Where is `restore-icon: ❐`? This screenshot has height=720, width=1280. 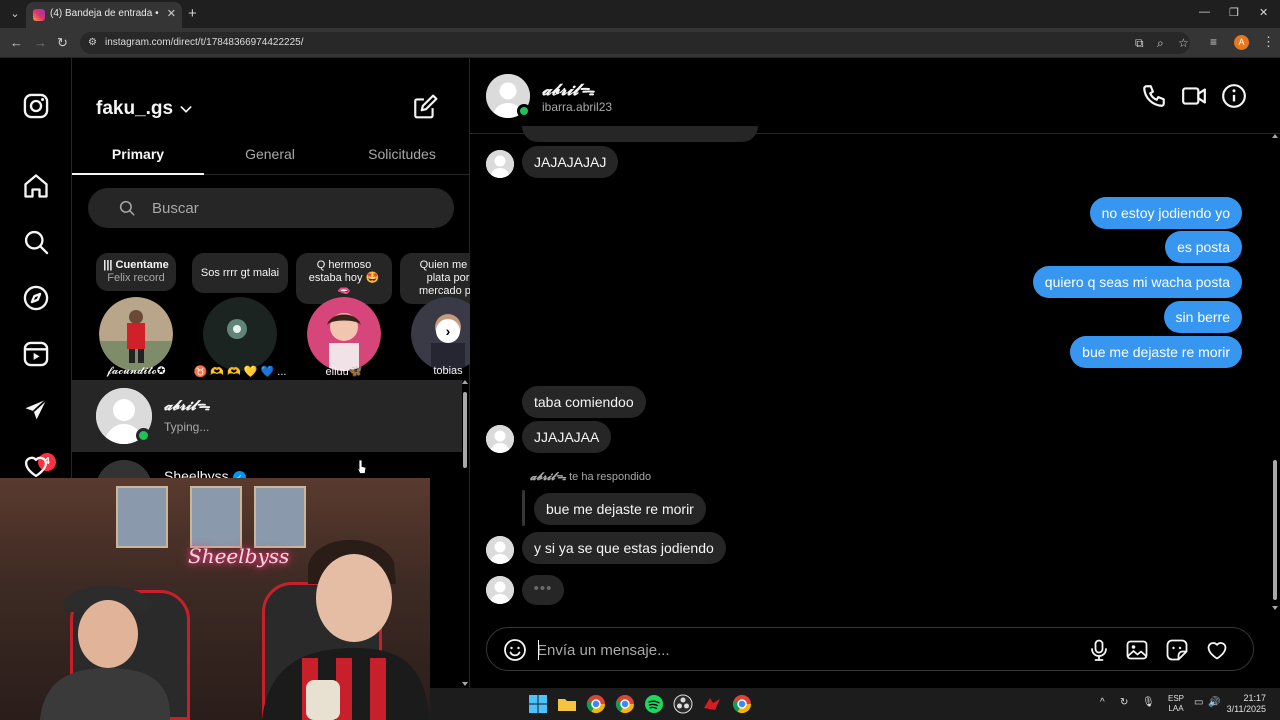
restore-icon: ❐ is located at coordinates (1234, 12).